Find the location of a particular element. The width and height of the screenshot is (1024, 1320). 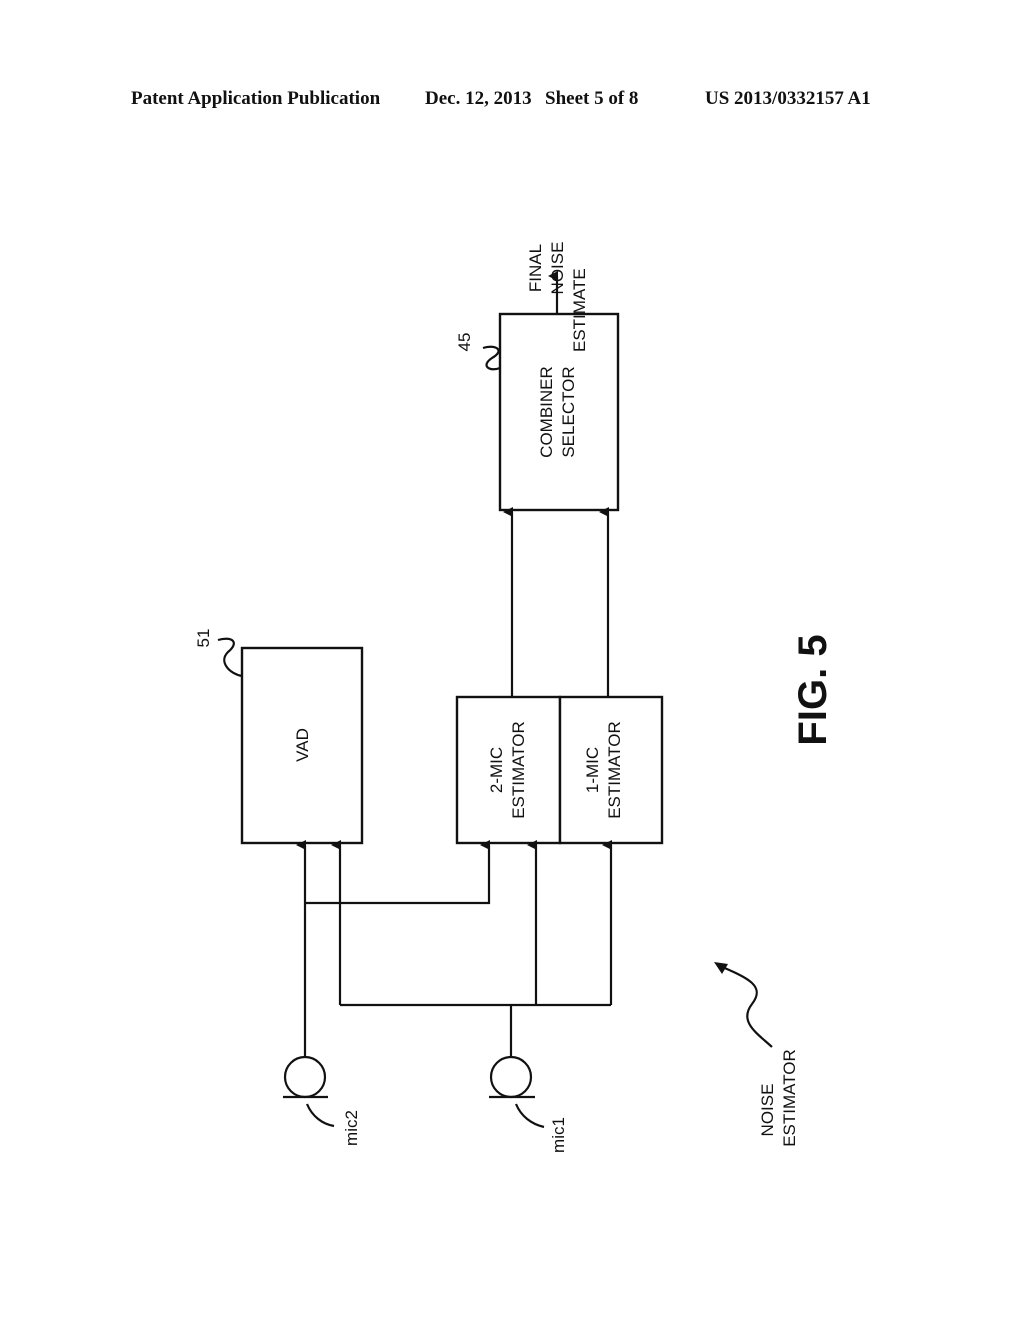

combiner-label: COMBINER is located at coordinates (546, 412).